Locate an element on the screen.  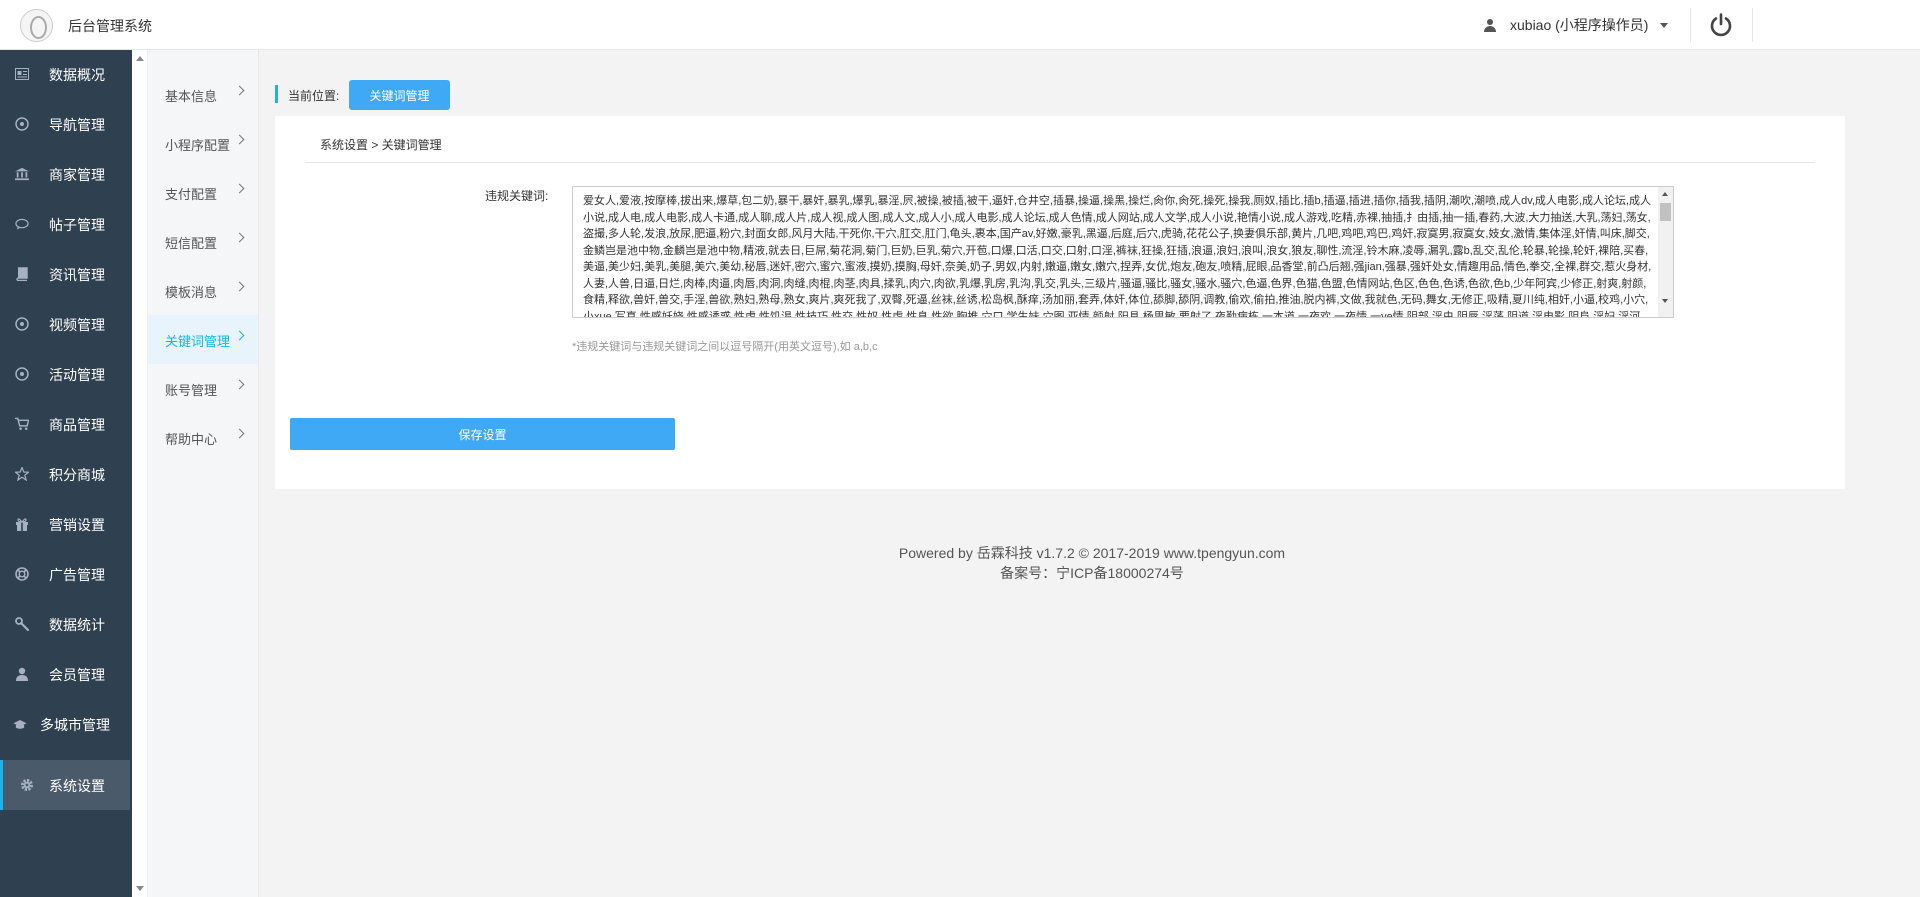
dashboard-icon is located at coordinates (22, 74).